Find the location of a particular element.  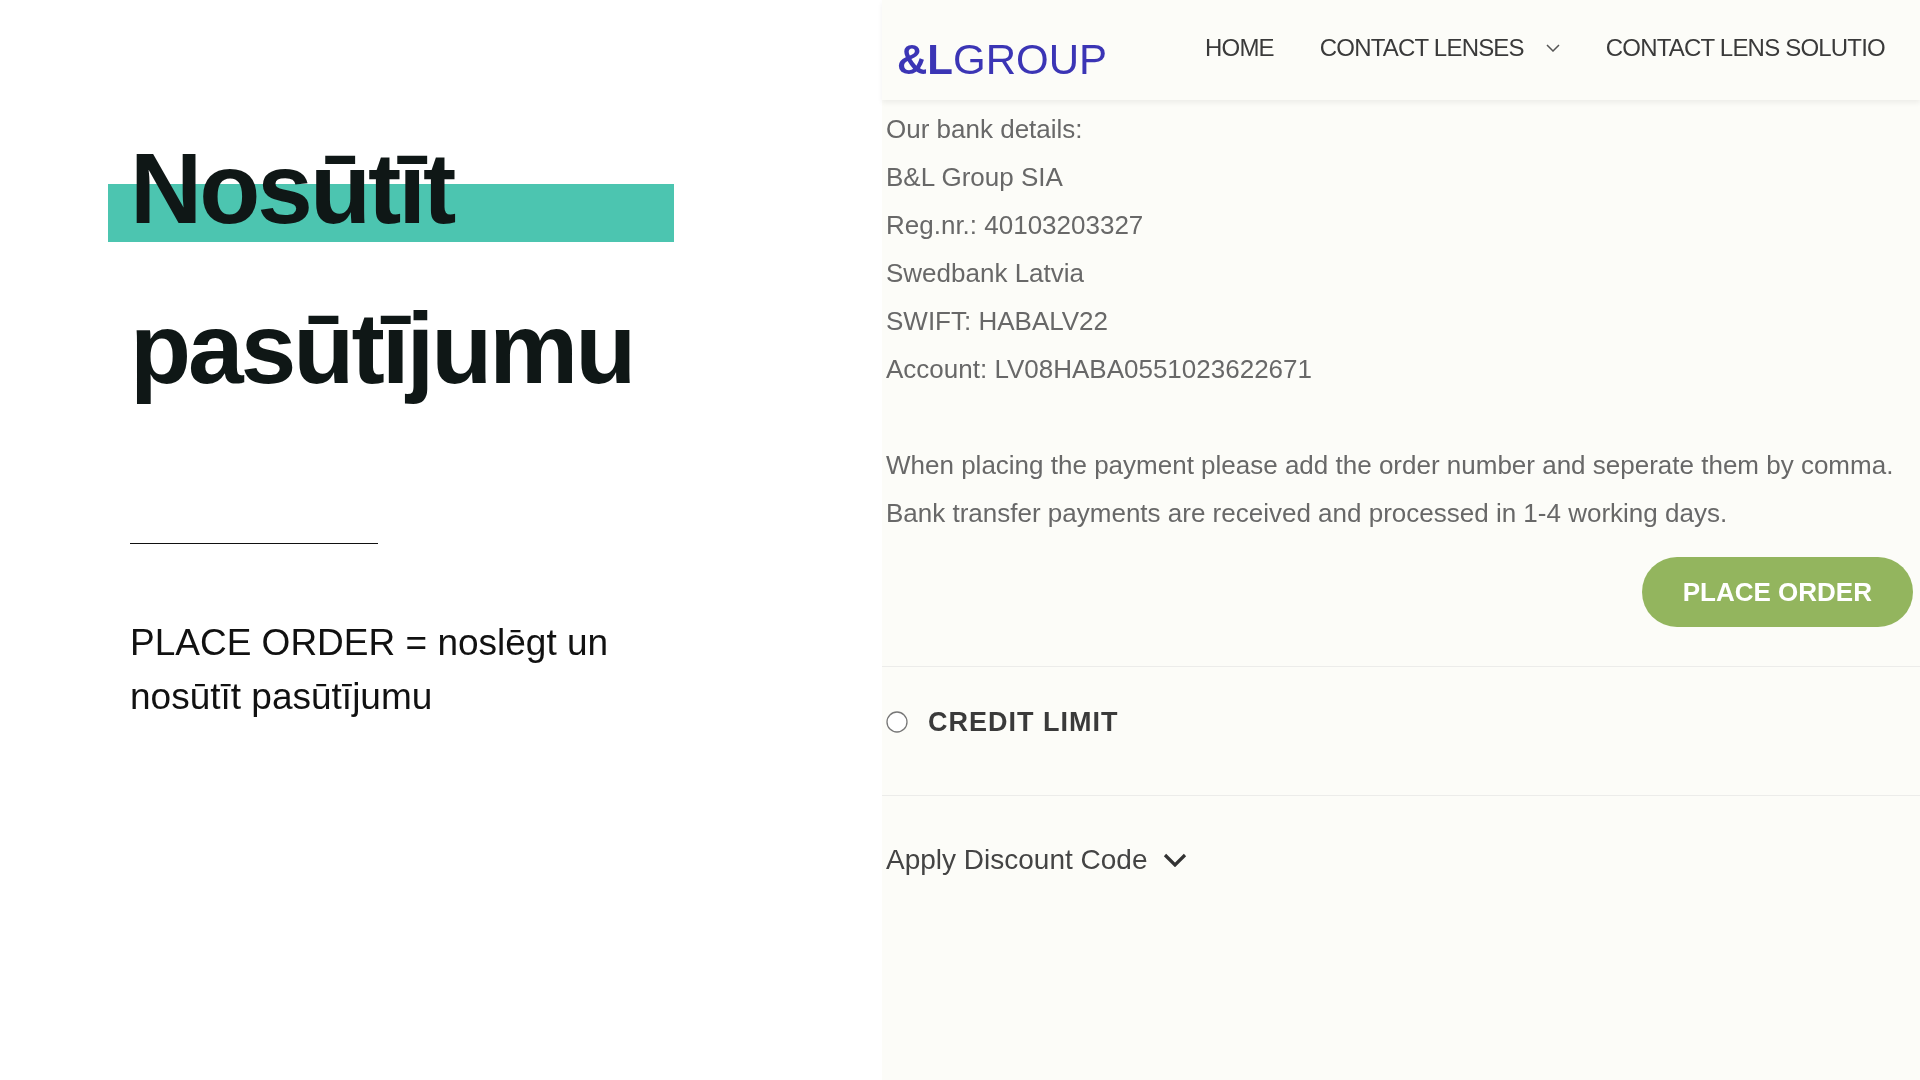

nav-link: CONTACT LENSES is located at coordinates (1439, 48).